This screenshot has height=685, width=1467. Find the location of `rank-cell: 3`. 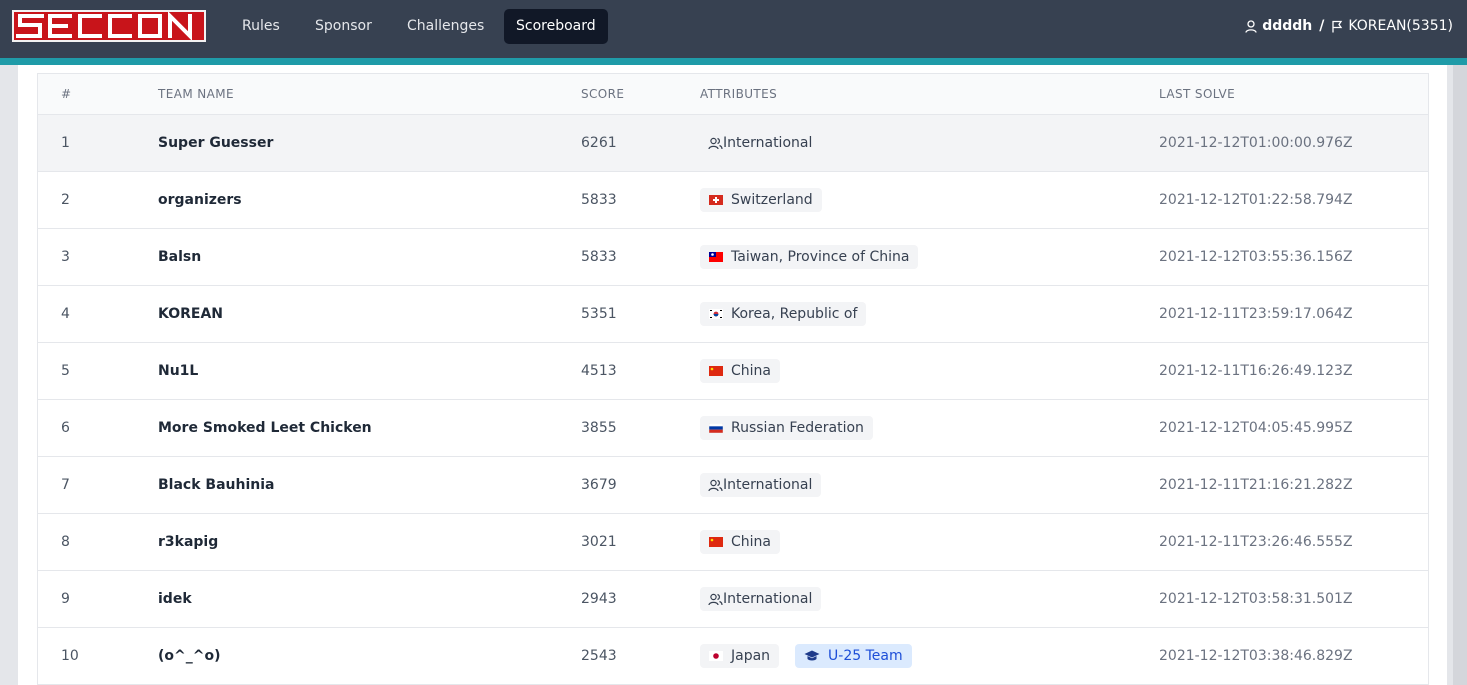

rank-cell: 3 is located at coordinates (65, 257).